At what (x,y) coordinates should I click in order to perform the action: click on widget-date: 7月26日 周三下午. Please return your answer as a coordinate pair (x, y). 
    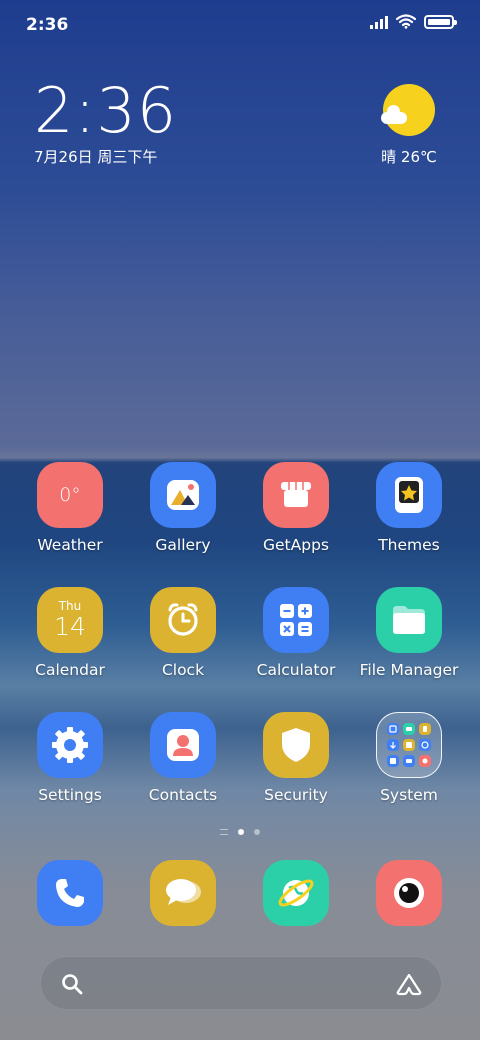
    Looking at the image, I should click on (96, 157).